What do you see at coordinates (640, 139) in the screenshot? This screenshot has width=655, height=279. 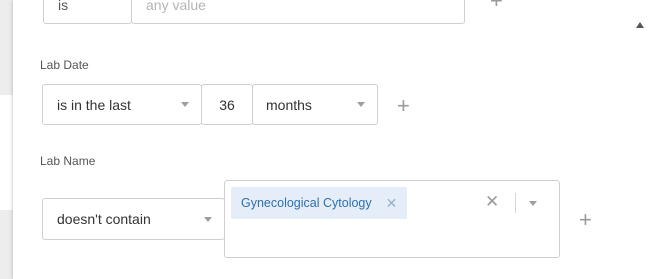 I see `scrollbar` at bounding box center [640, 139].